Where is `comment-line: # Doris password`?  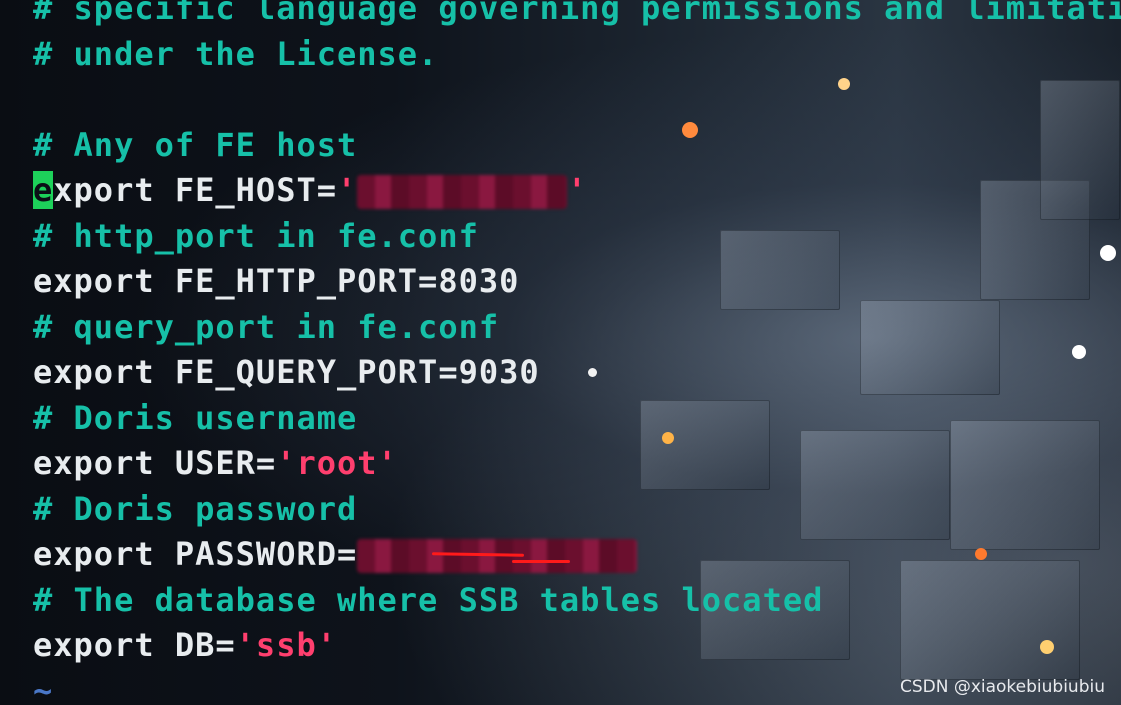 comment-line: # Doris password is located at coordinates (195, 508).